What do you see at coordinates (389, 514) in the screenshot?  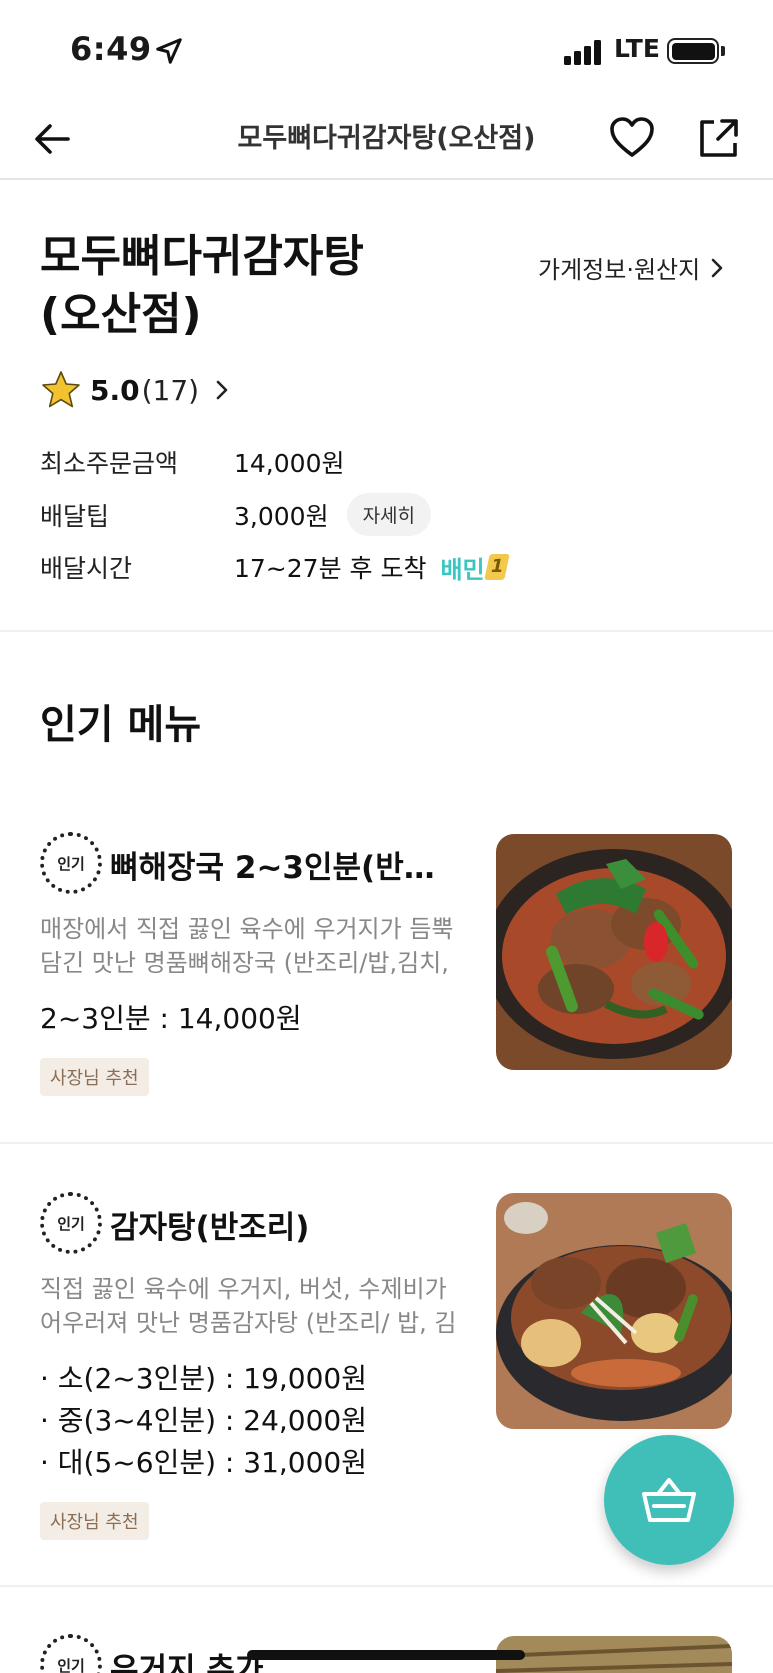 I see `detail-button: 자세히` at bounding box center [389, 514].